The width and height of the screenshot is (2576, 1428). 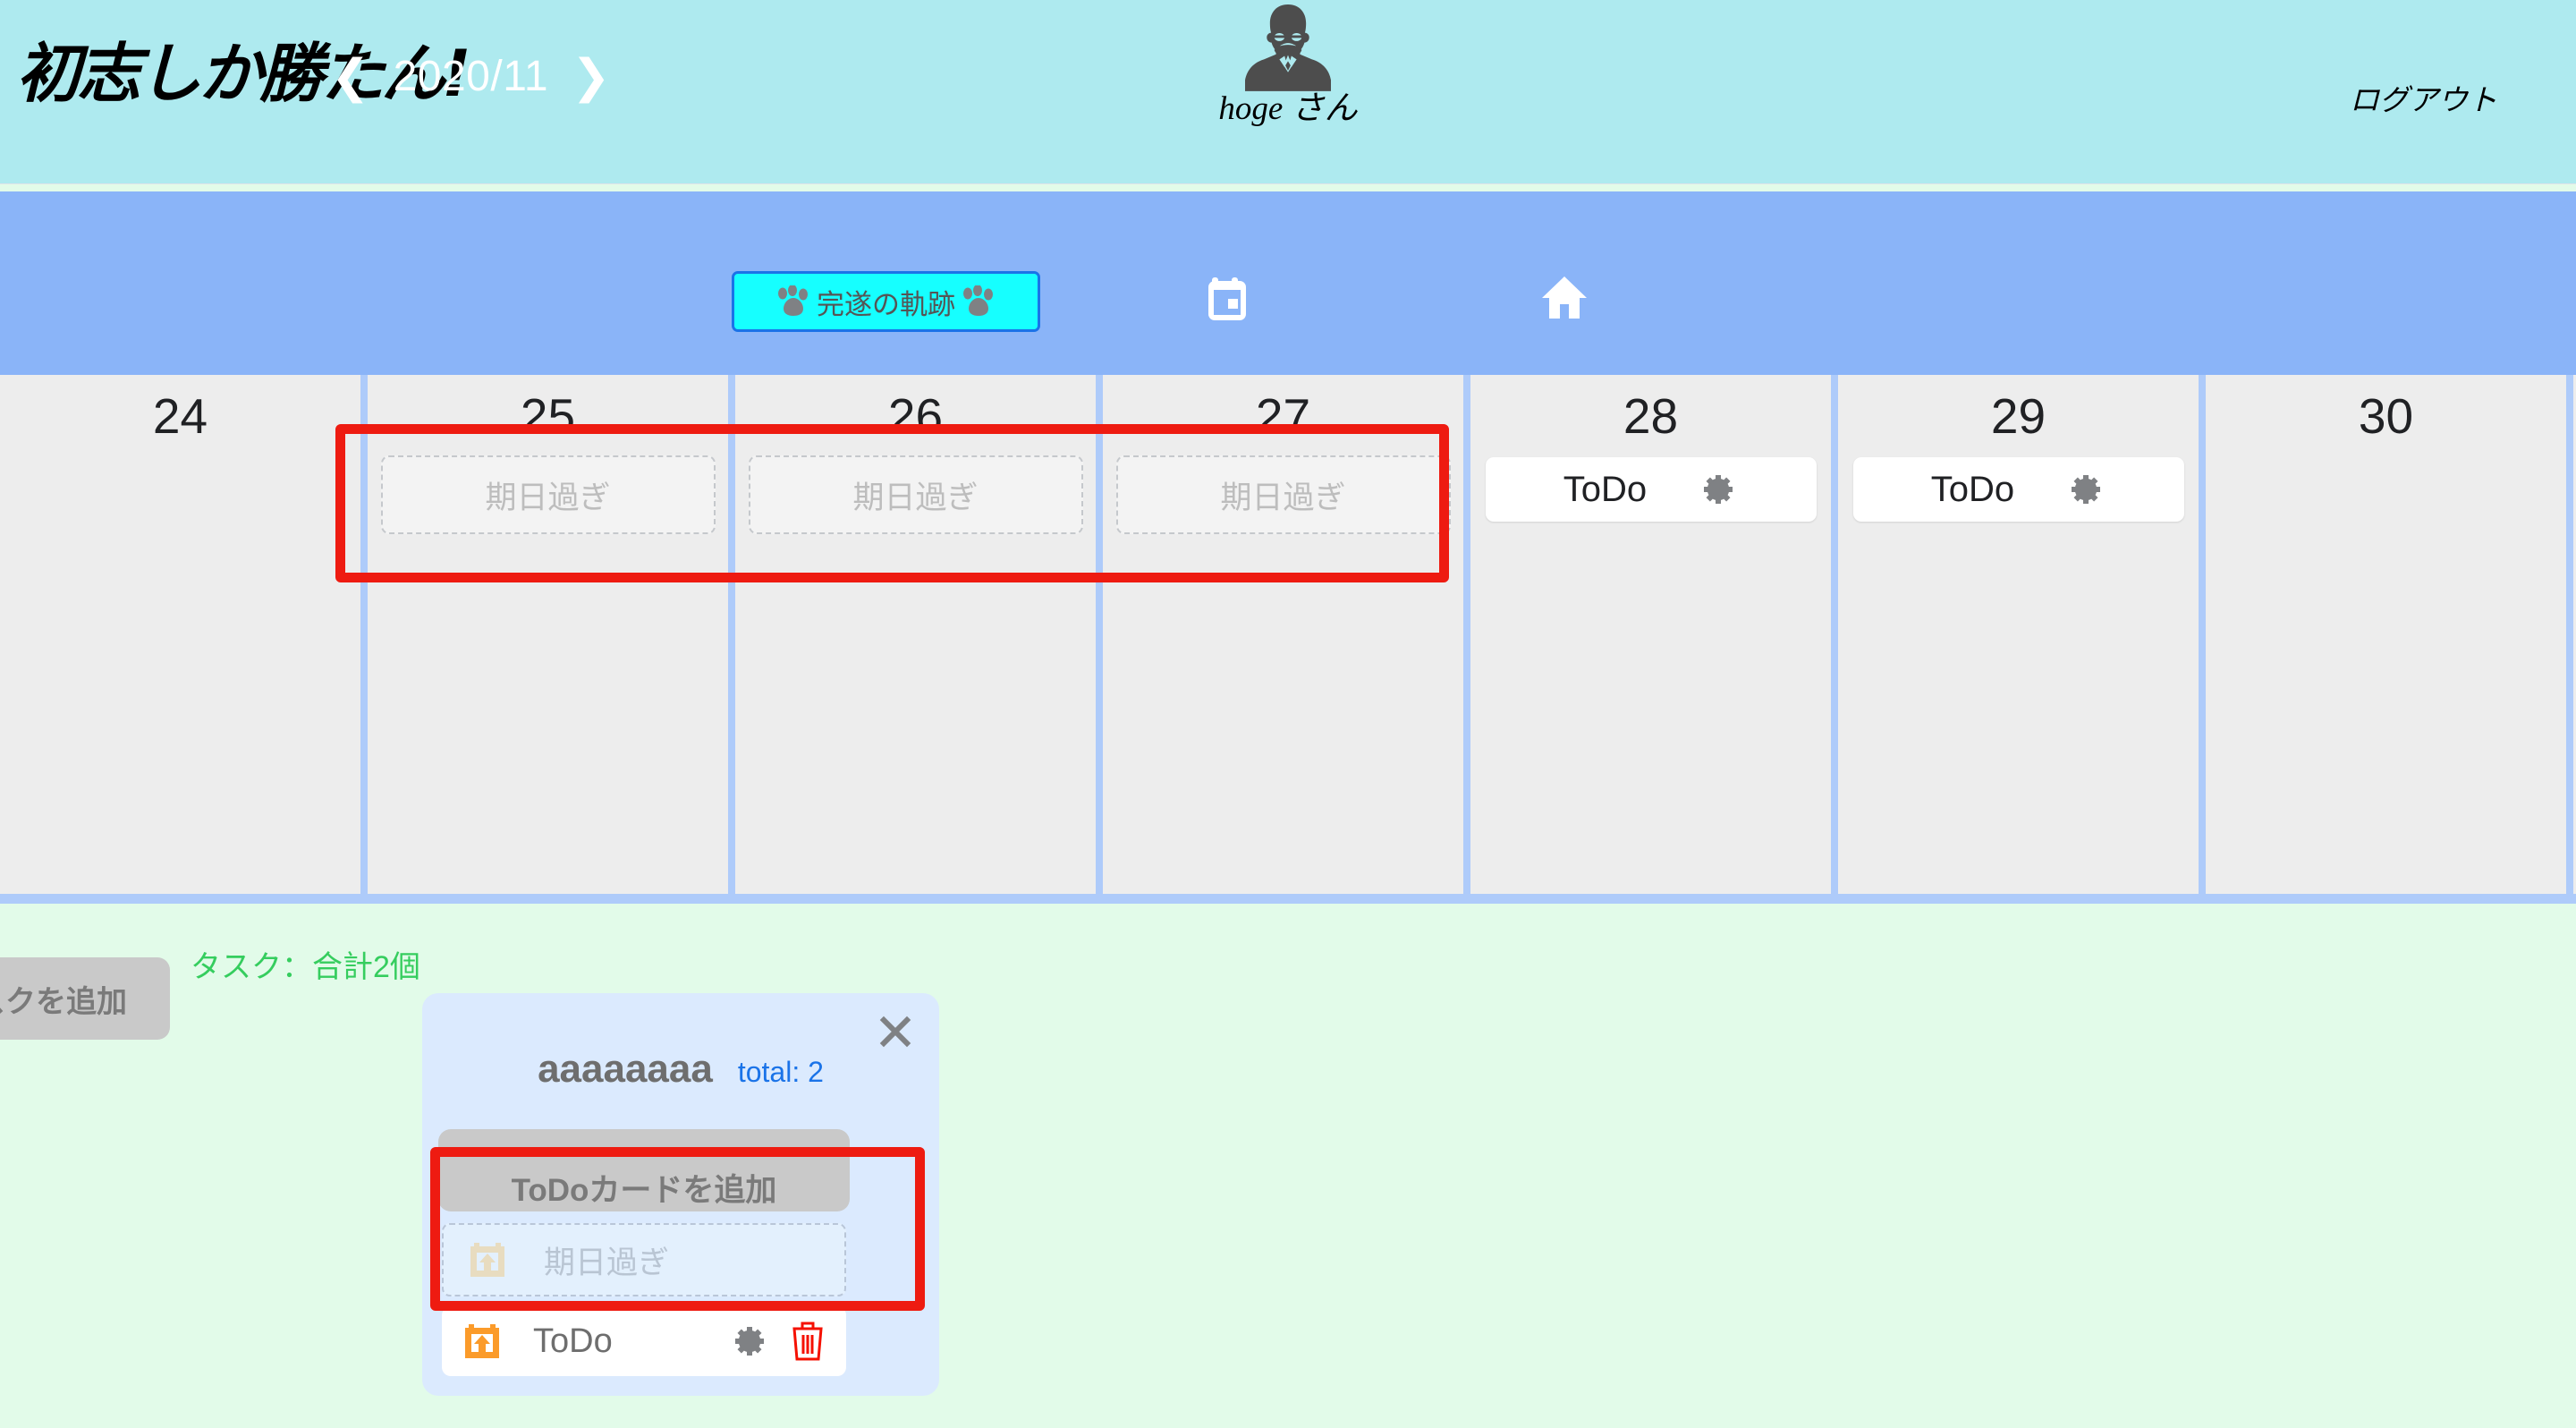 What do you see at coordinates (1288, 283) in the screenshot?
I see `calendar-navbar` at bounding box center [1288, 283].